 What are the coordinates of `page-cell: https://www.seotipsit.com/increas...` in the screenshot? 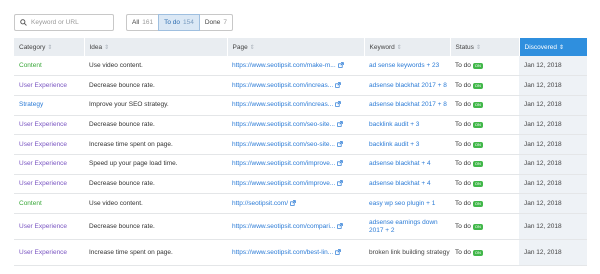 It's located at (295, 105).